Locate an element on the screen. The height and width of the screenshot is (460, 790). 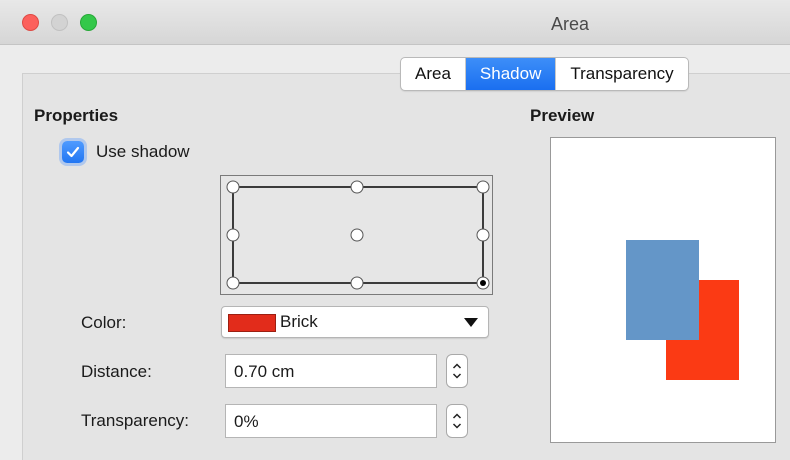
use-shadow-row: Use shadow is located at coordinates (126, 152).